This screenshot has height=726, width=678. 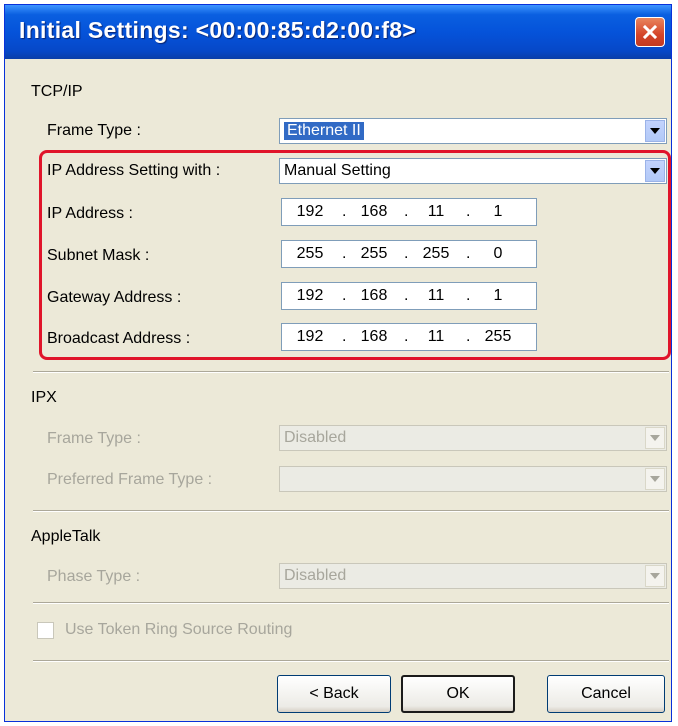 What do you see at coordinates (179, 629) in the screenshot?
I see `token-ring-label: Use Token Ring Source Routing` at bounding box center [179, 629].